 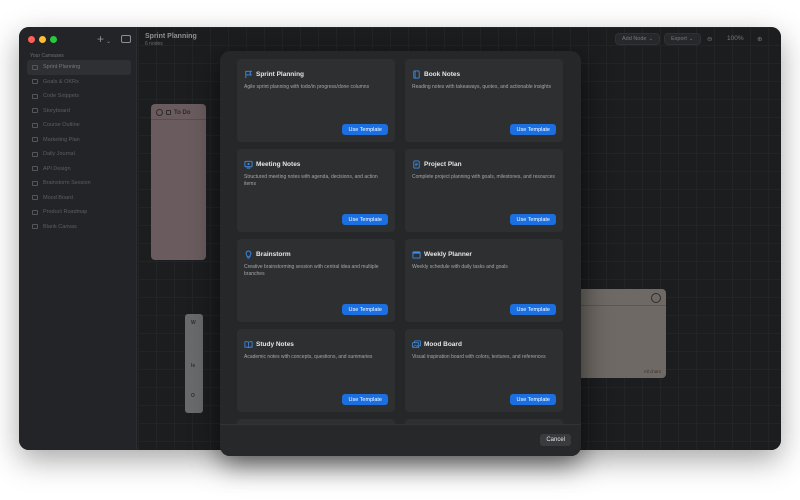 I want to click on sidebar-item-mood-board: Mood Board, so click(x=79, y=198).